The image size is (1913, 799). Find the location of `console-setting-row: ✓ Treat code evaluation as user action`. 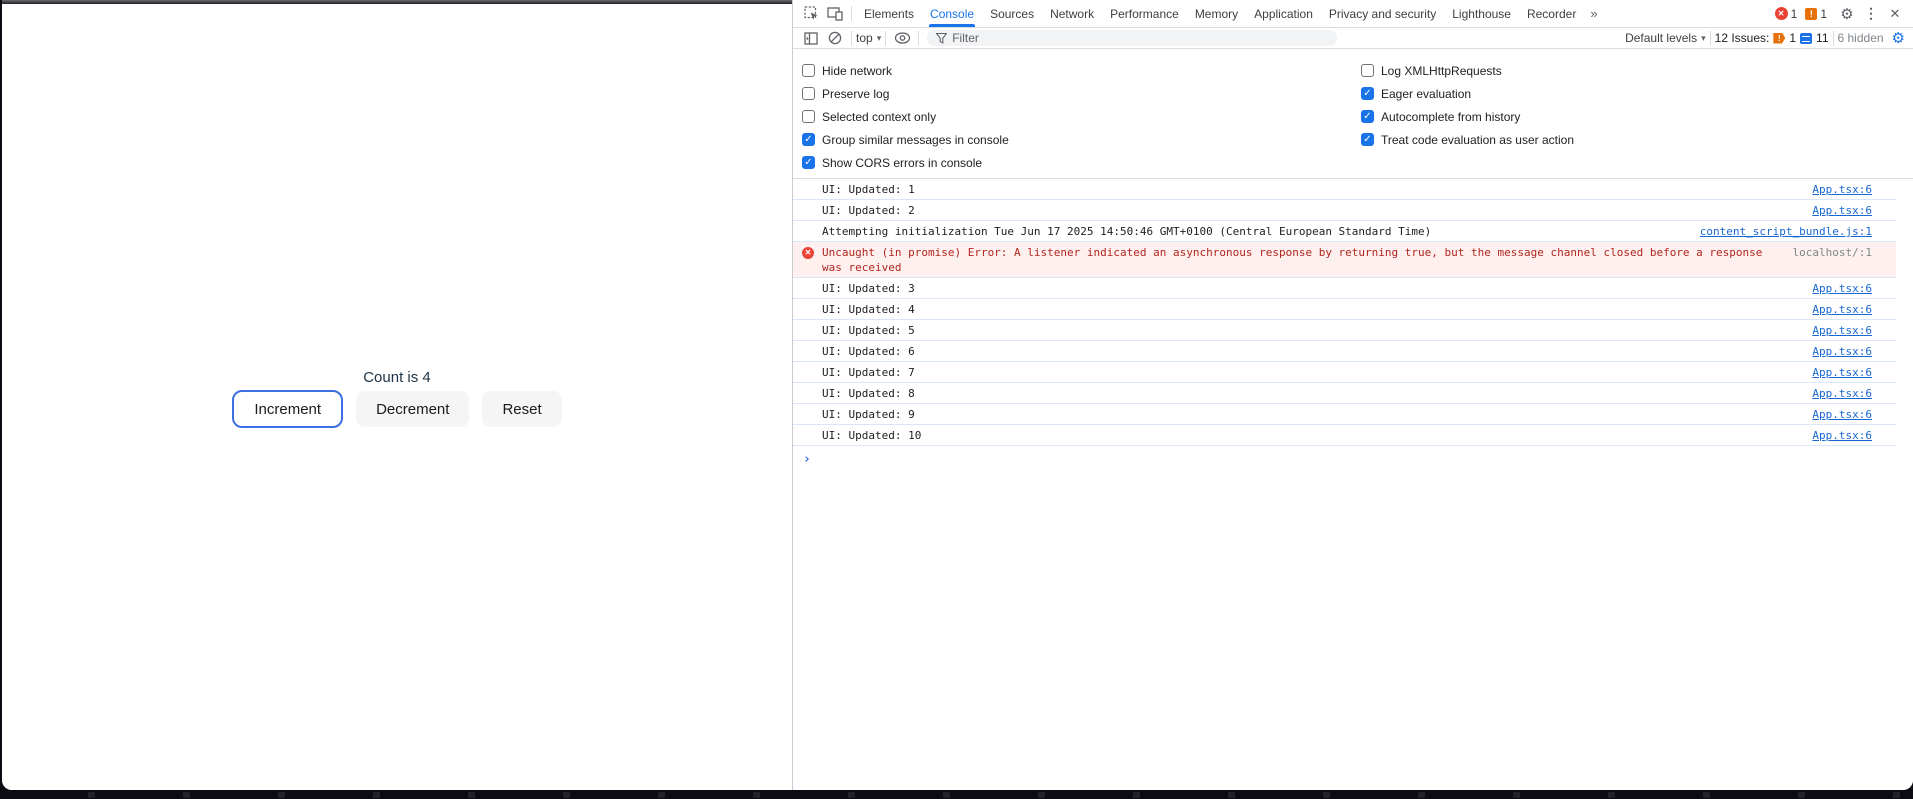

console-setting-row: ✓ Treat code evaluation as user action is located at coordinates (1467, 139).